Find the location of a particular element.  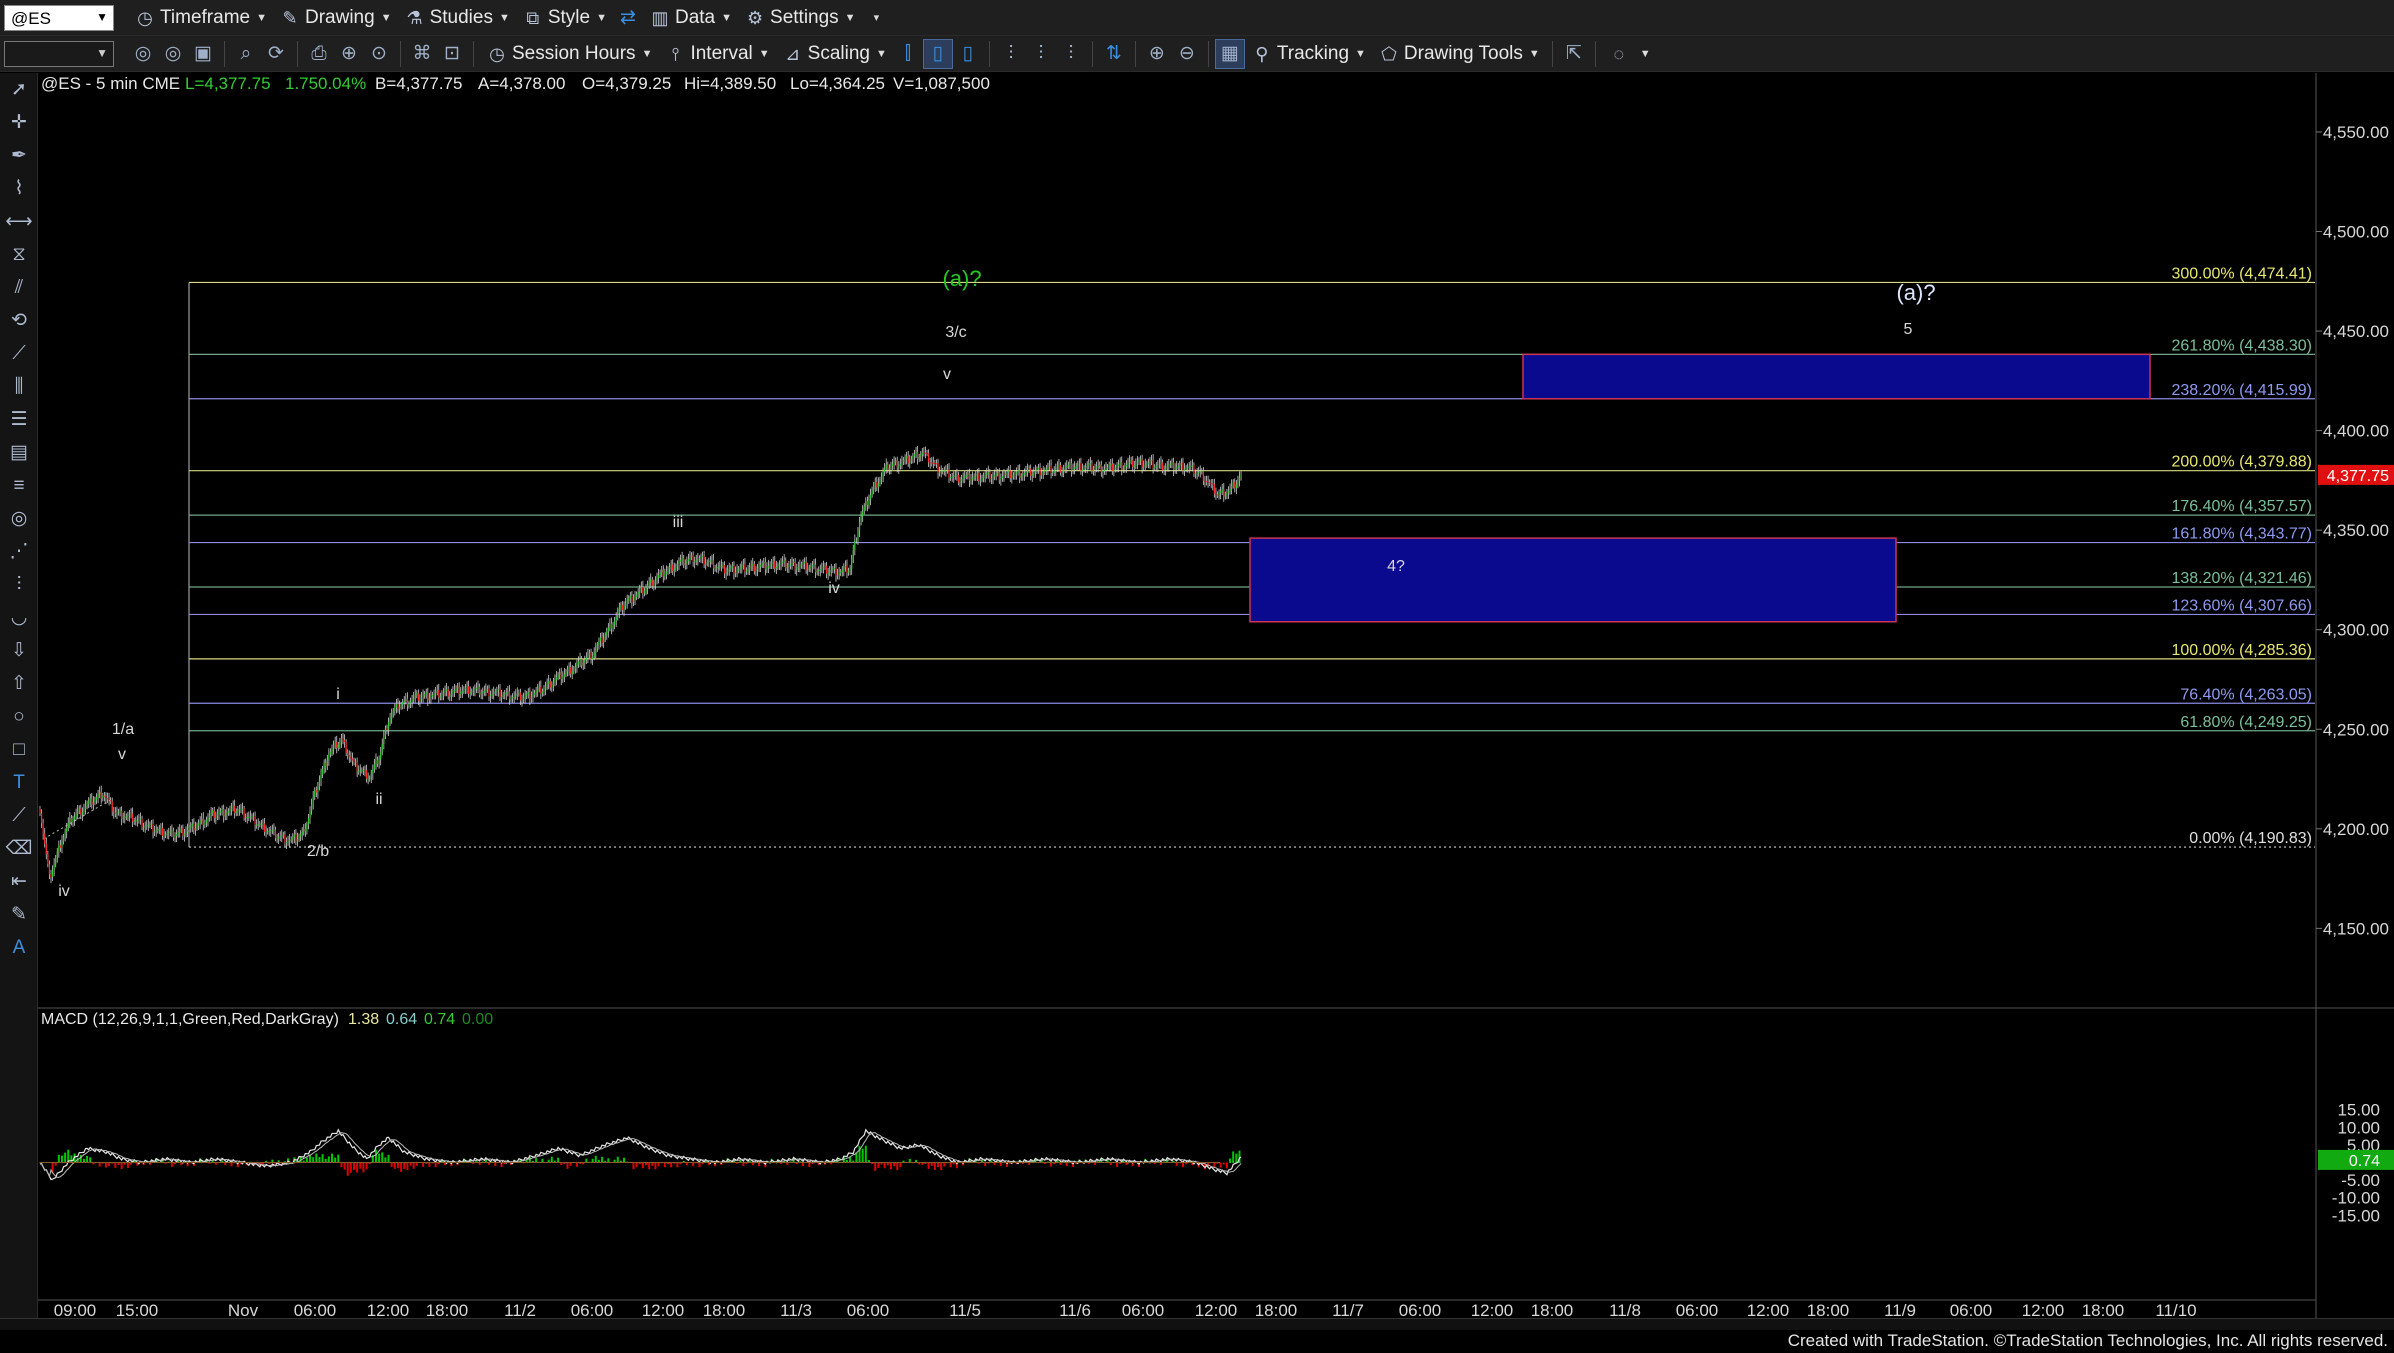

wave-label: i is located at coordinates (338, 694).